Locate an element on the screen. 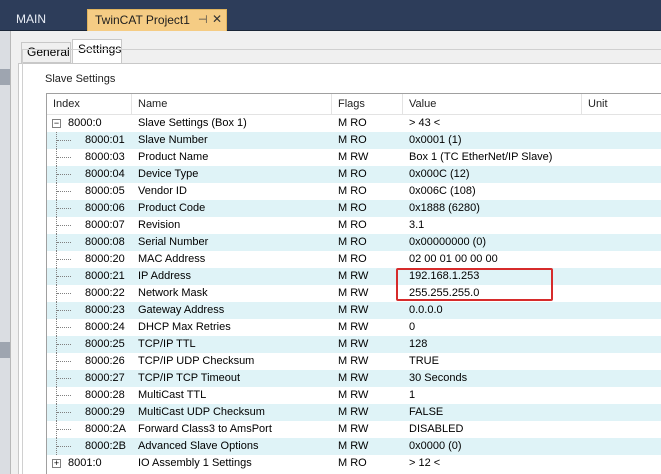 The width and height of the screenshot is (661, 474). cell-value: 0x00000000 (0) is located at coordinates (448, 242).